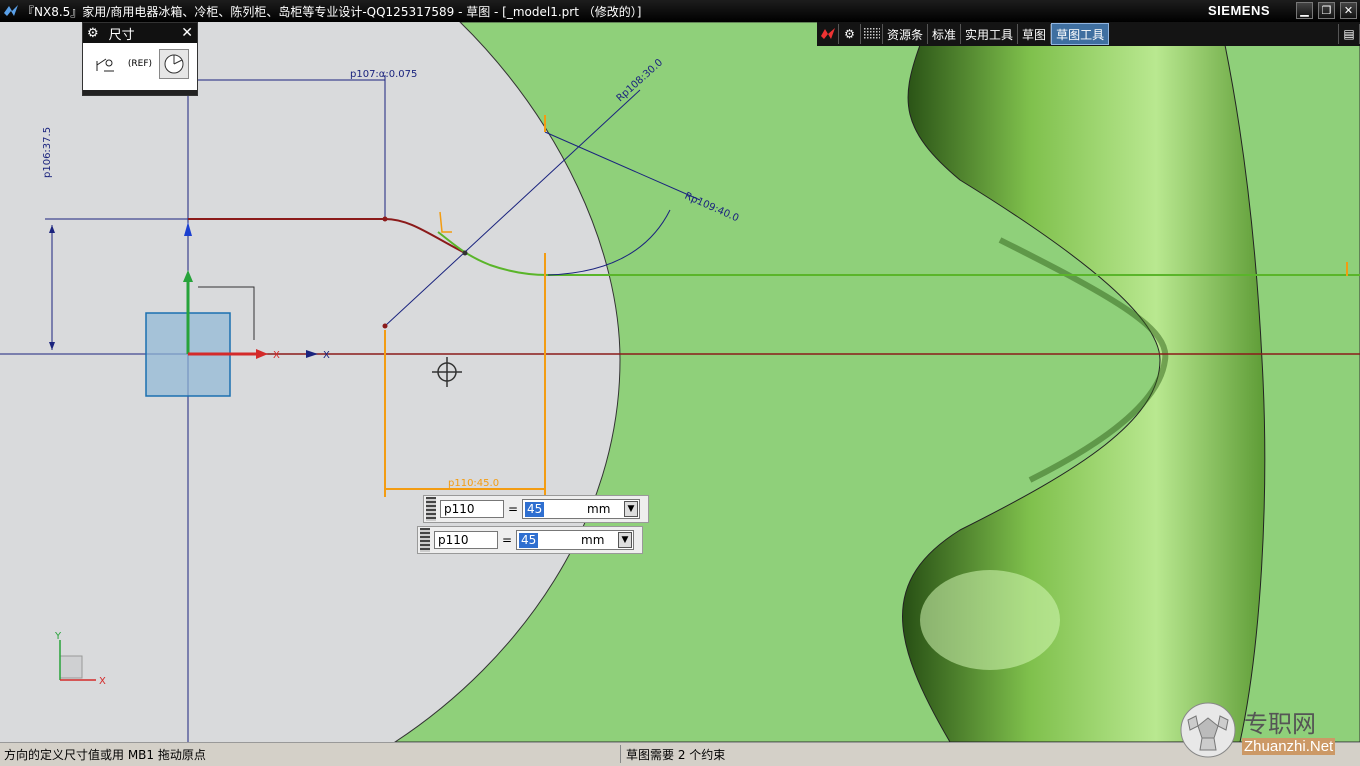 This screenshot has height=766, width=1360. Describe the element at coordinates (872, 34) in the screenshot. I see `grip-icon` at that location.